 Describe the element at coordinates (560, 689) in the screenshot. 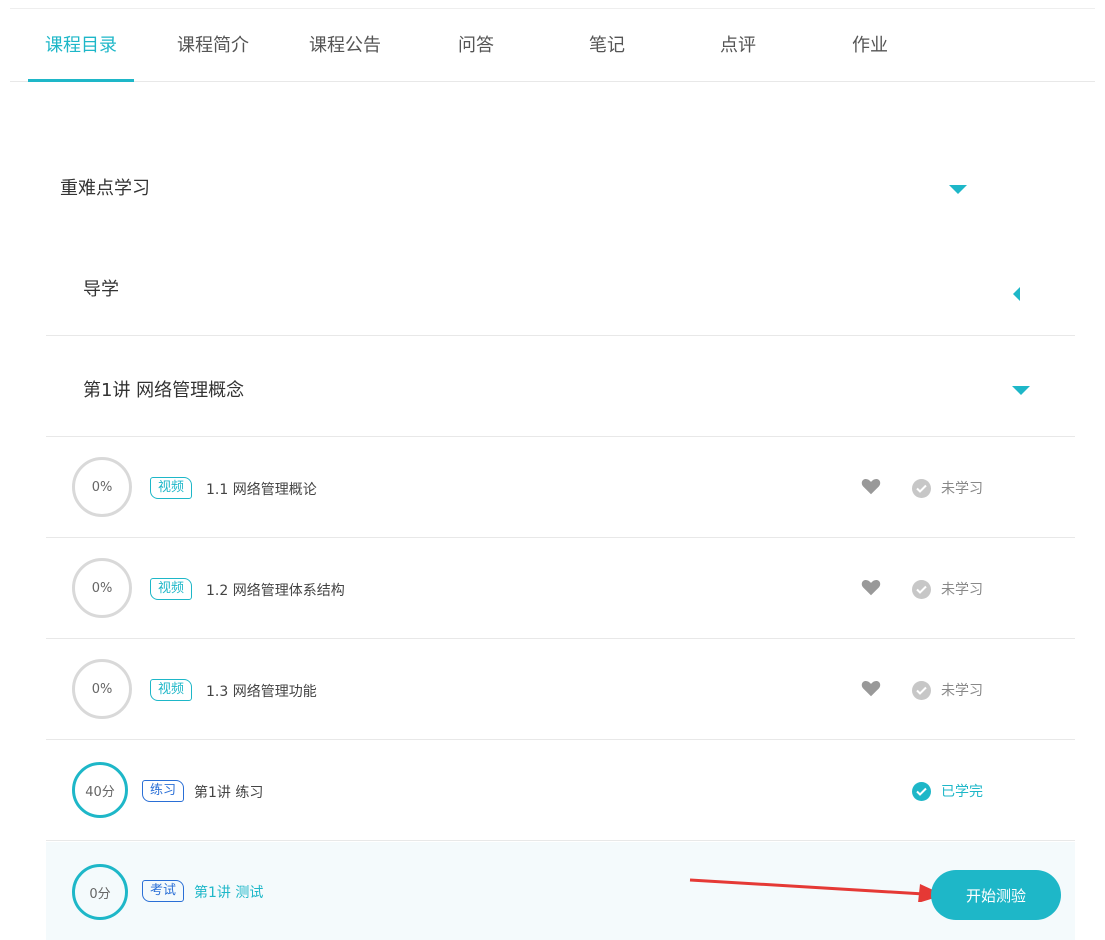

I see `list-item: 0% 视频 1.3 网络管理功能 未学习` at that location.